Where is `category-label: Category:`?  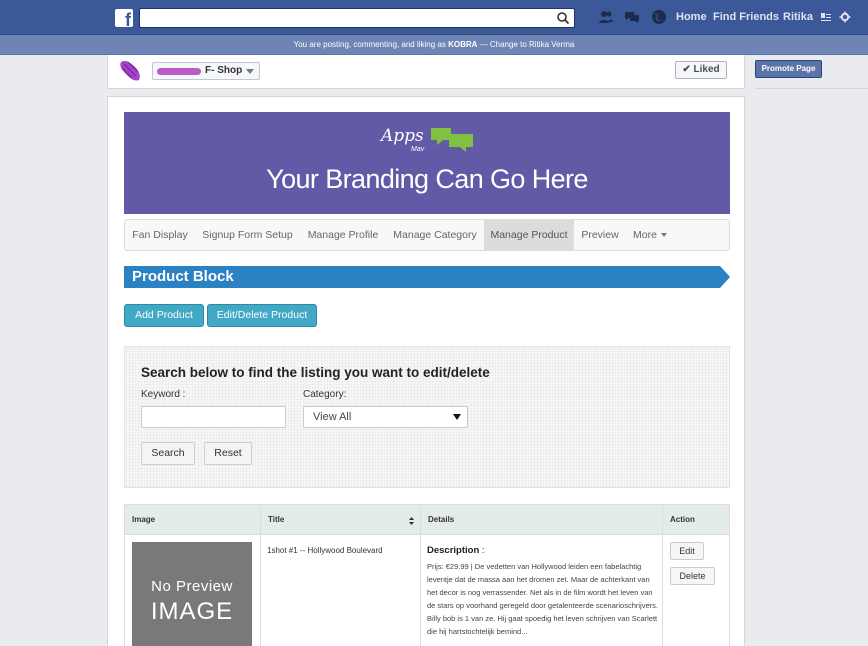 category-label: Category: is located at coordinates (325, 394).